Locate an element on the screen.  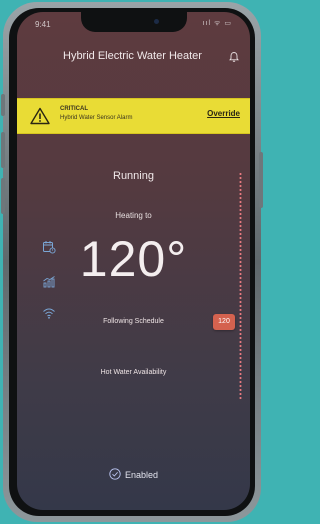
volume-down-button is located at coordinates (3, 196).